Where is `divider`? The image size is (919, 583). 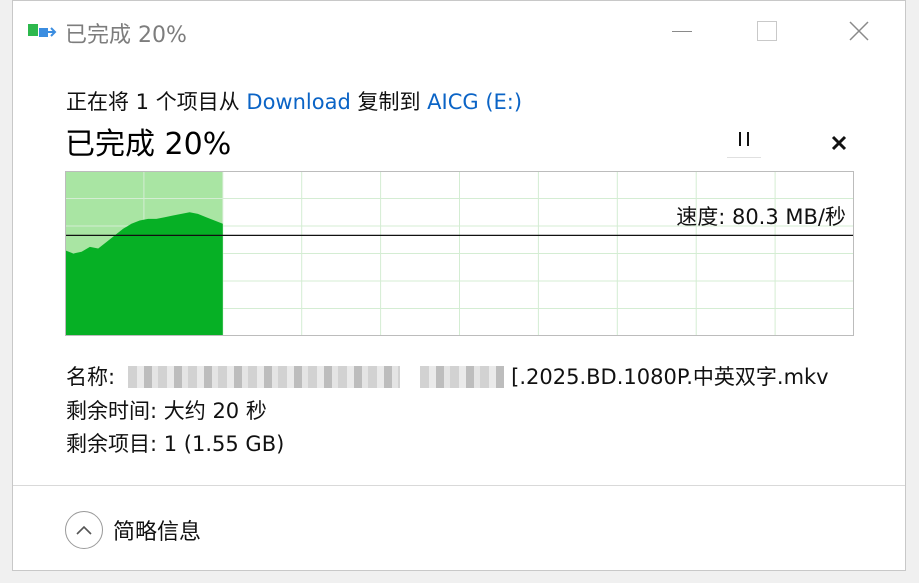
divider is located at coordinates (459, 485).